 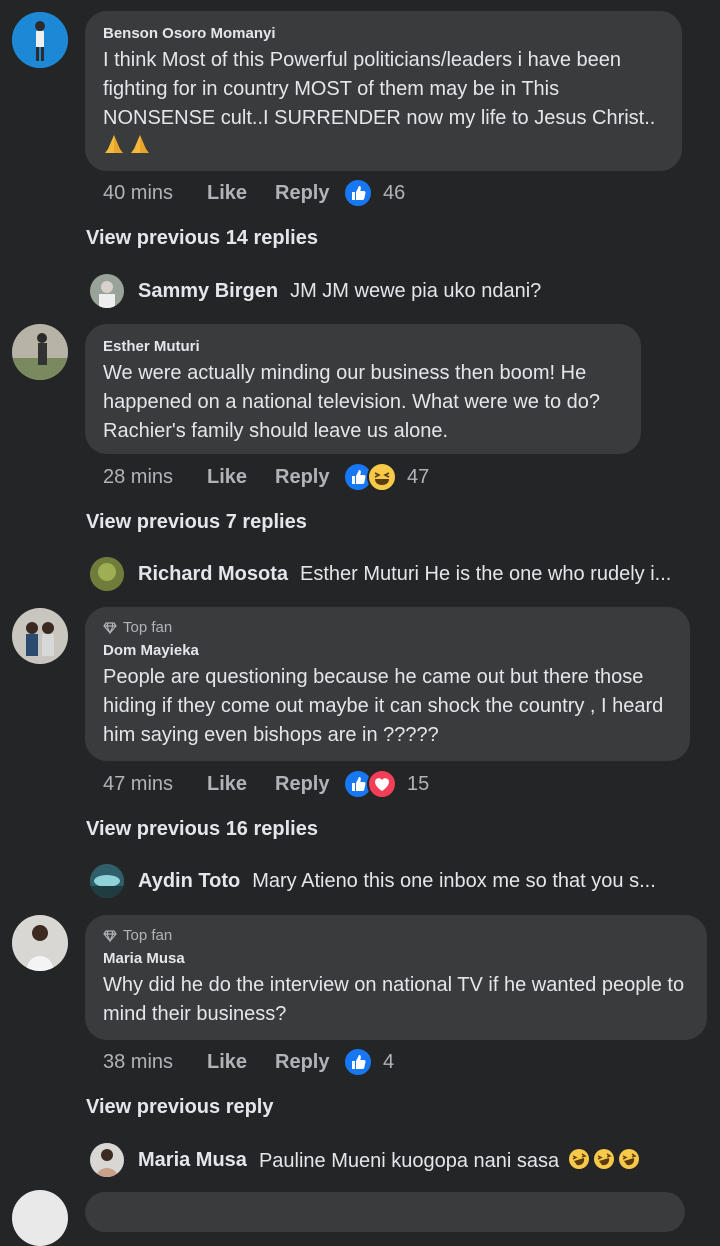 What do you see at coordinates (418, 784) in the screenshot?
I see `reaction-count: 15` at bounding box center [418, 784].